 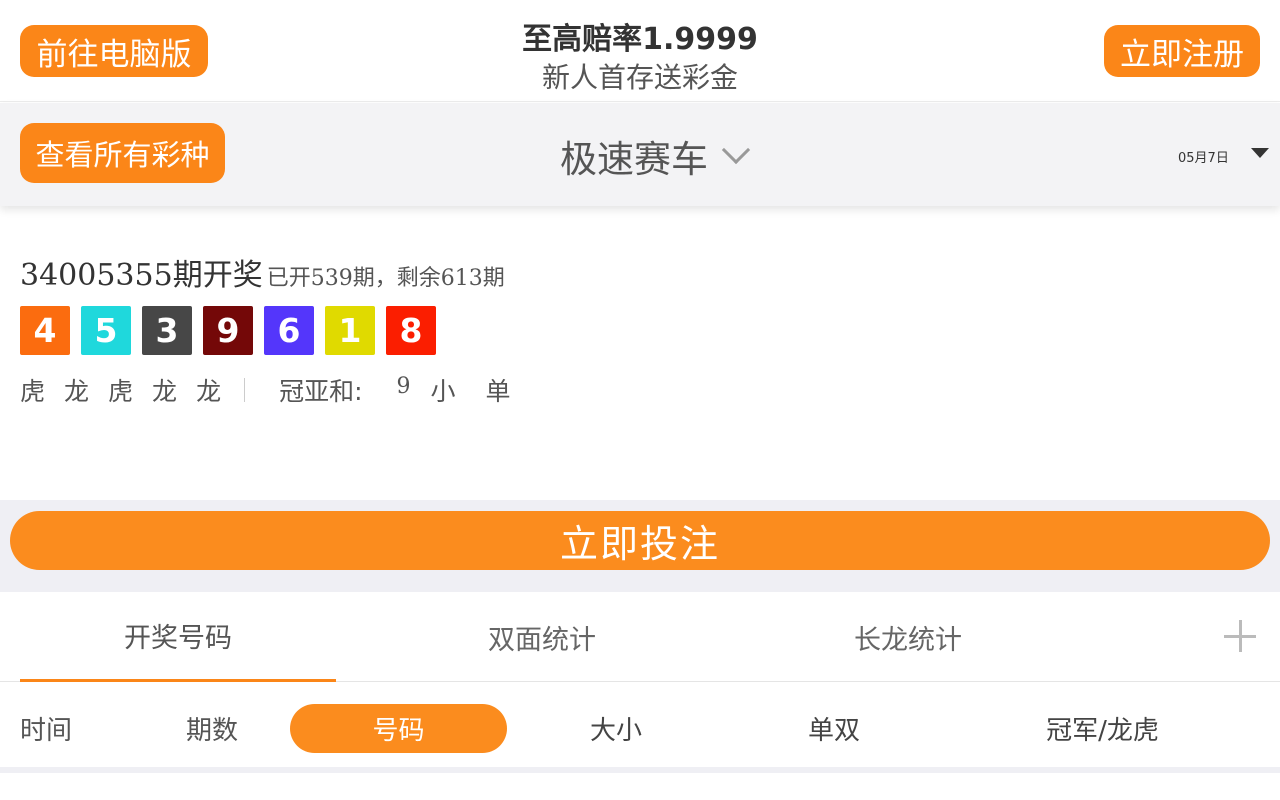 I want to click on filter-time: 时间, so click(x=46, y=728).